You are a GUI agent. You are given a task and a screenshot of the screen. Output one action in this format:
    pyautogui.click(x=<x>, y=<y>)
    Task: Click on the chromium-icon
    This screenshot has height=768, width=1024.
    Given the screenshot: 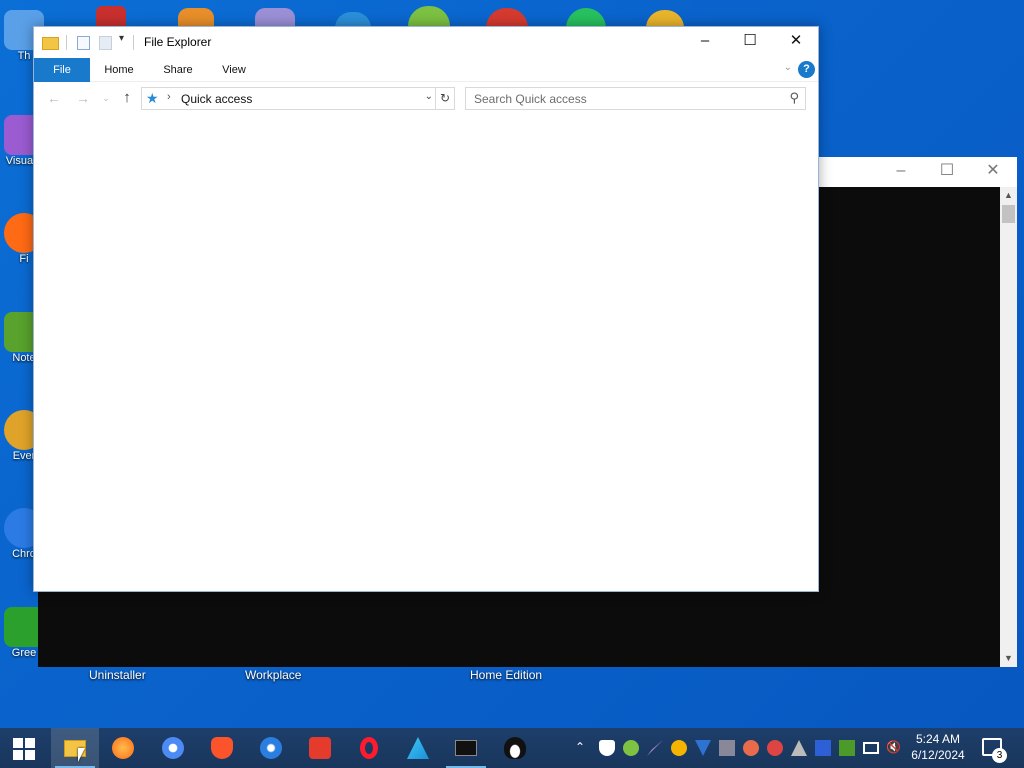 What is the action you would take?
    pyautogui.click(x=173, y=748)
    